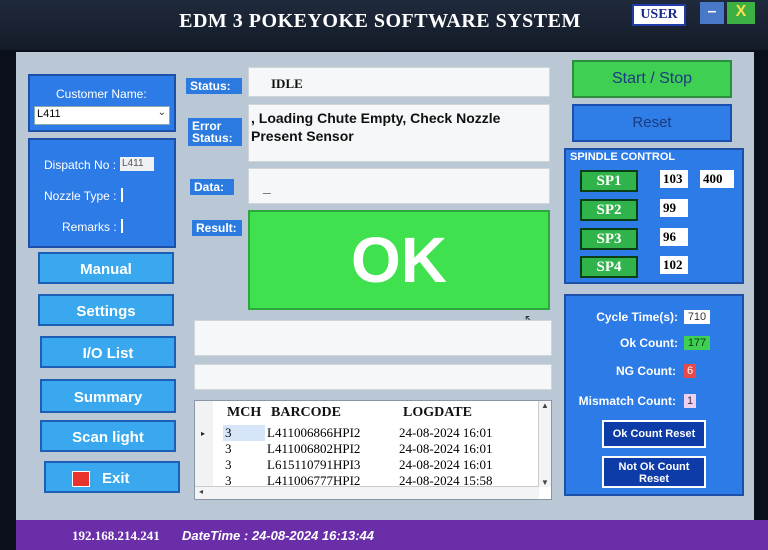 Image resolution: width=768 pixels, height=550 pixels. What do you see at coordinates (214, 86) in the screenshot?
I see `status-label: Status:` at bounding box center [214, 86].